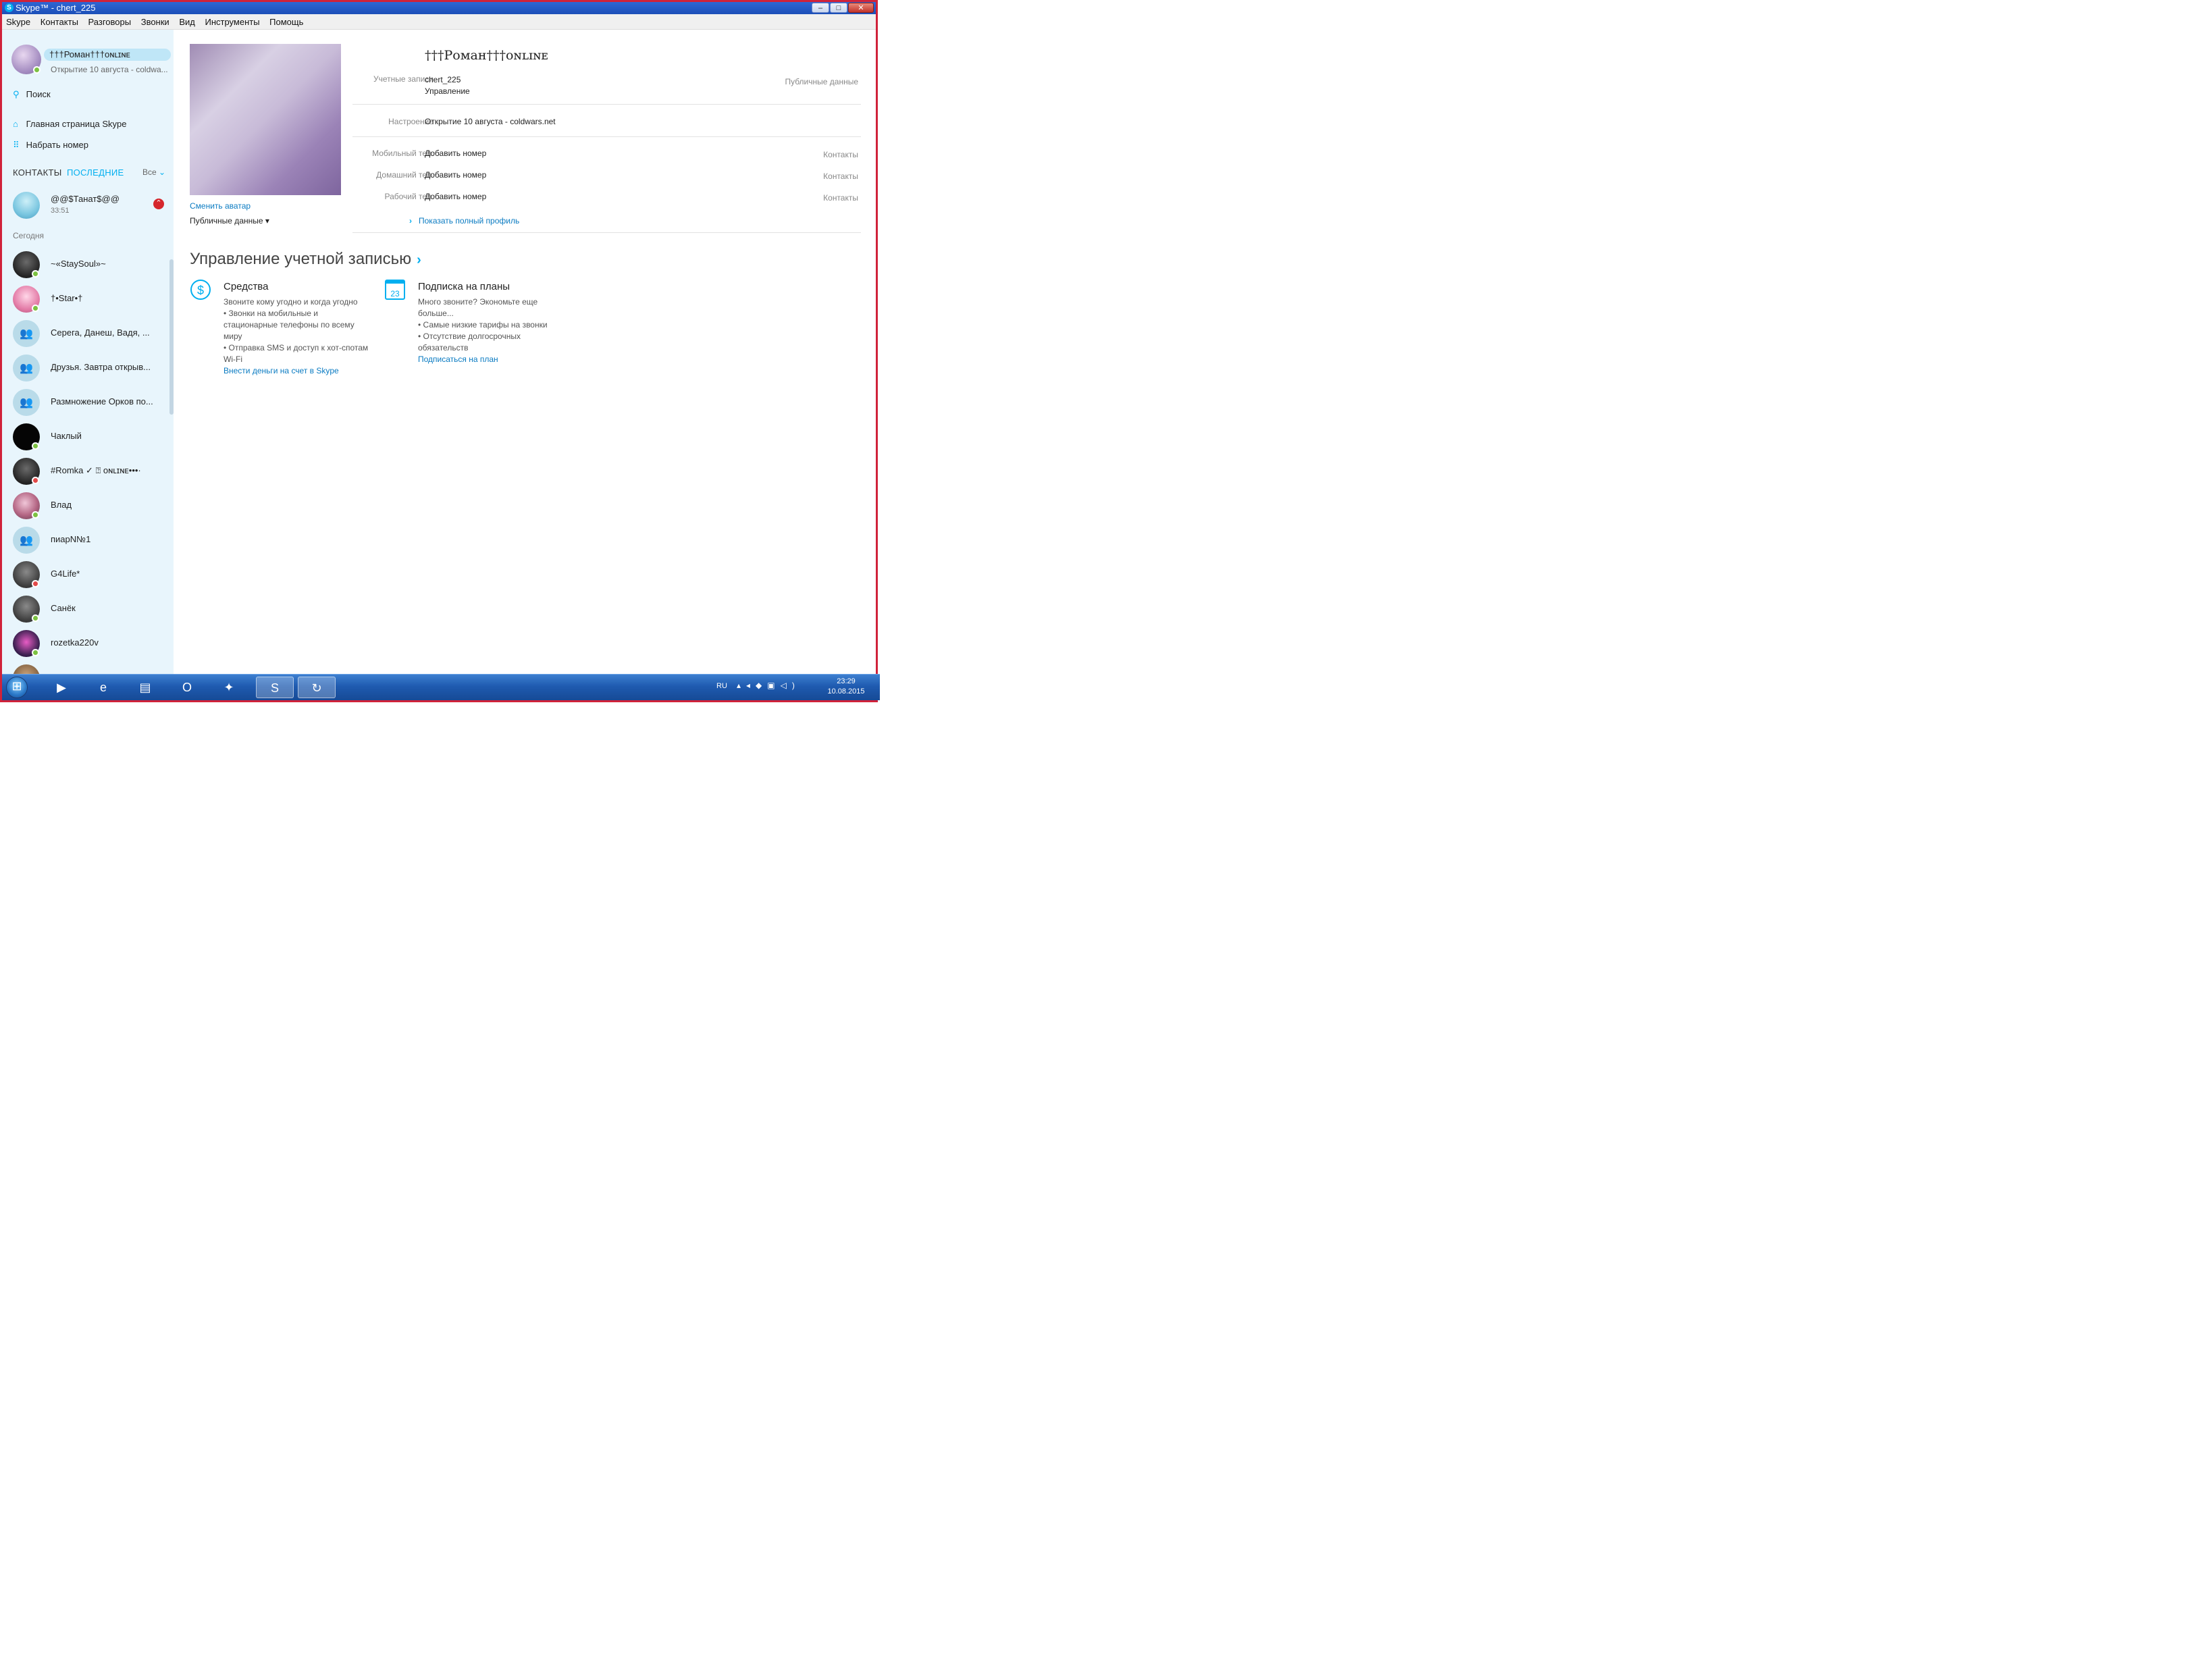 This screenshot has width=2204, height=1680. What do you see at coordinates (17, 687) in the screenshot?
I see `start-button` at bounding box center [17, 687].